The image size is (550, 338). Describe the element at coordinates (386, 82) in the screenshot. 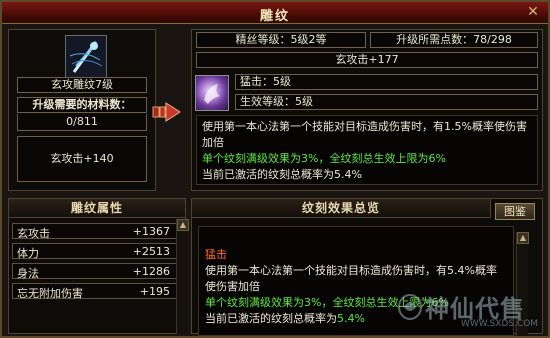

I see `gem-skill-level: 猛击：5级` at that location.